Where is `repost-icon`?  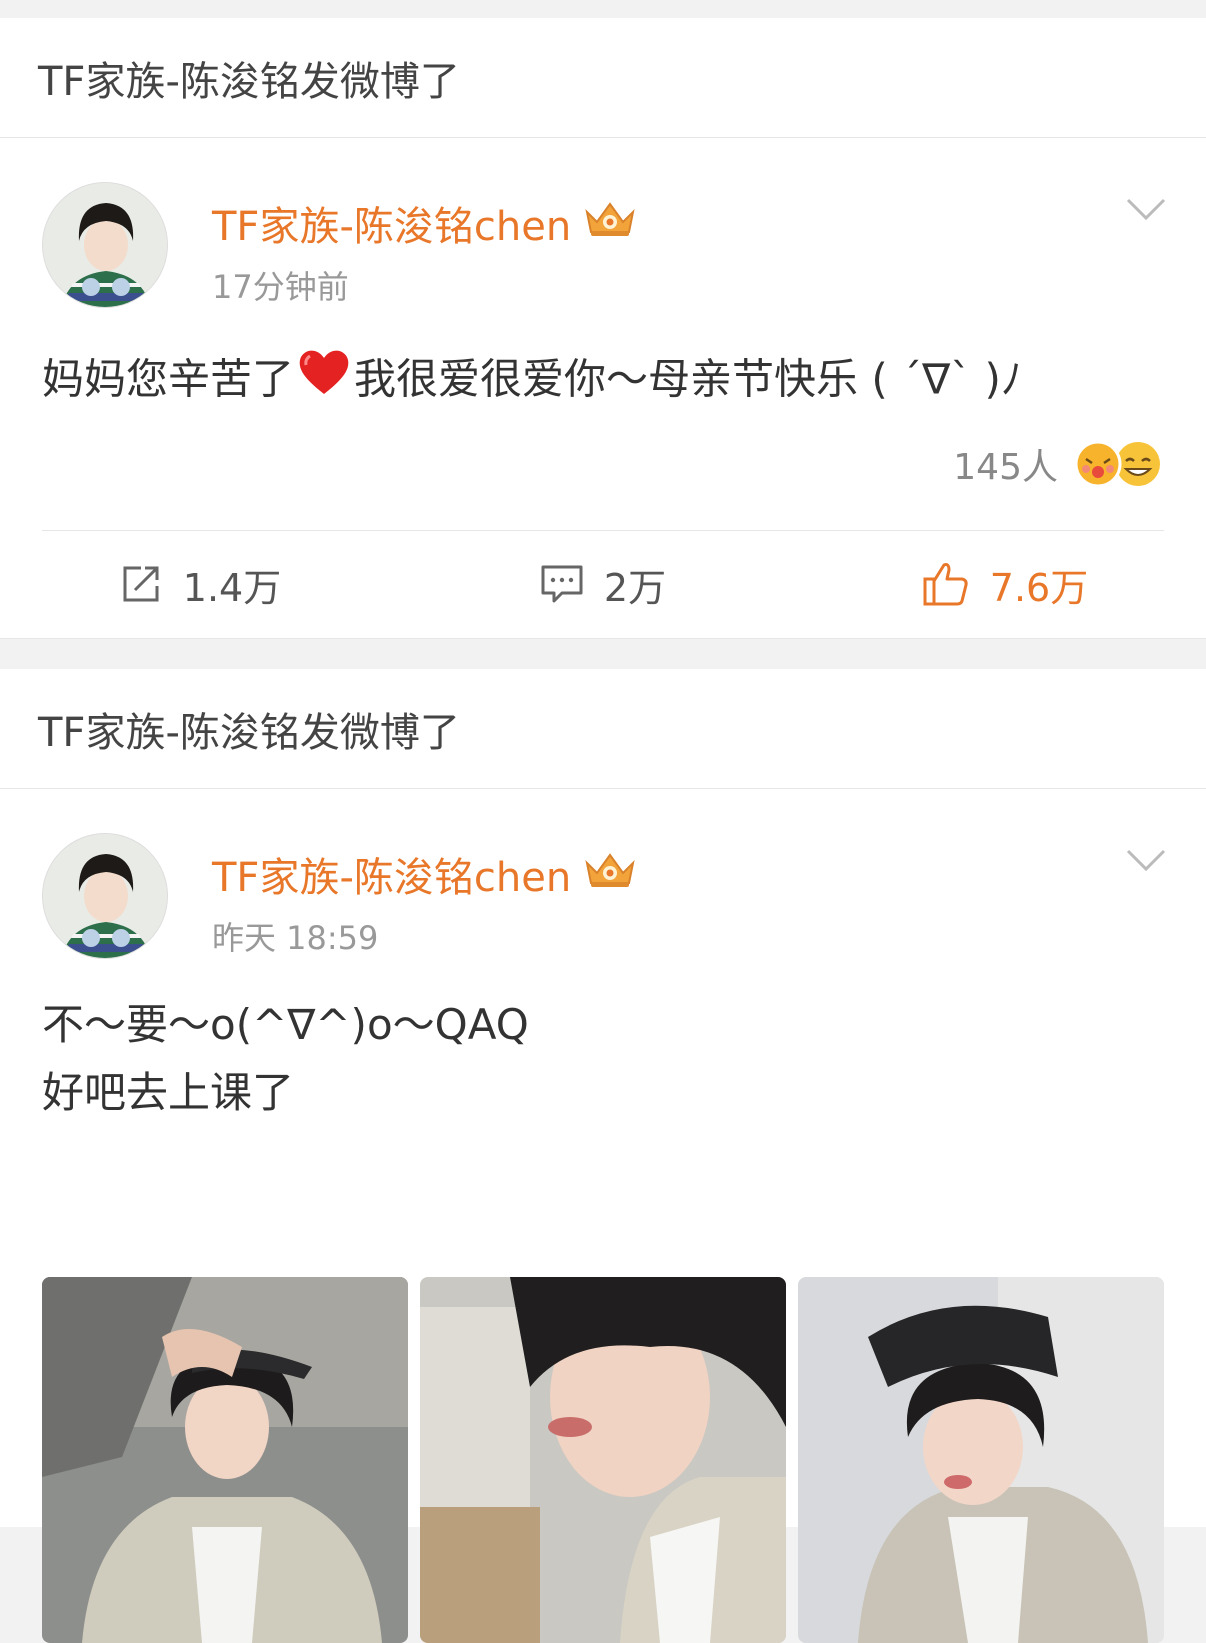 repost-icon is located at coordinates (141, 584).